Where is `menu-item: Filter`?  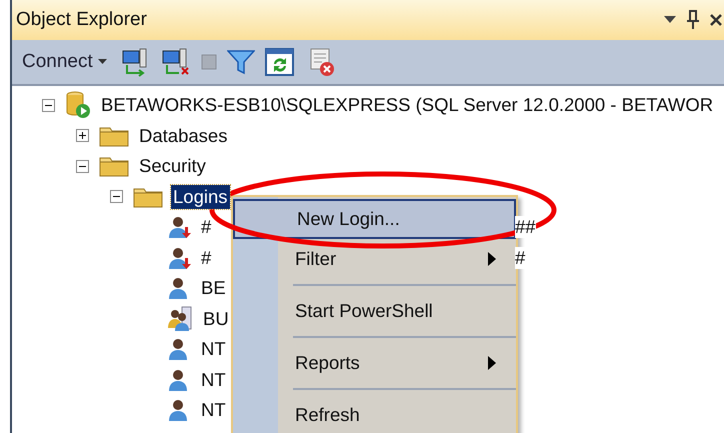
menu-item: Filter is located at coordinates (374, 259).